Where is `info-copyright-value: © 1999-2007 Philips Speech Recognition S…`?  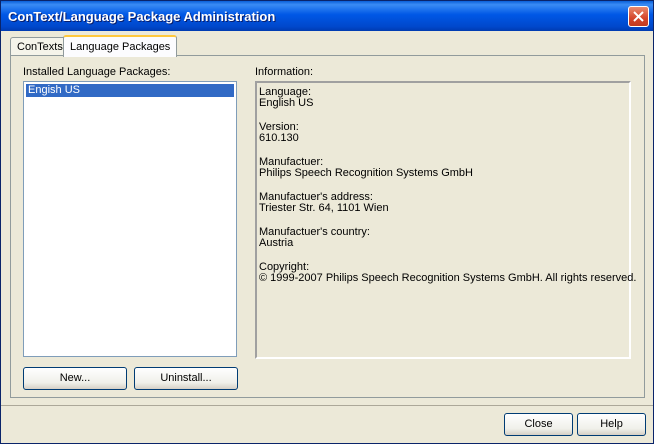
info-copyright-value: © 1999-2007 Philips Speech Recognition S… is located at coordinates (448, 278).